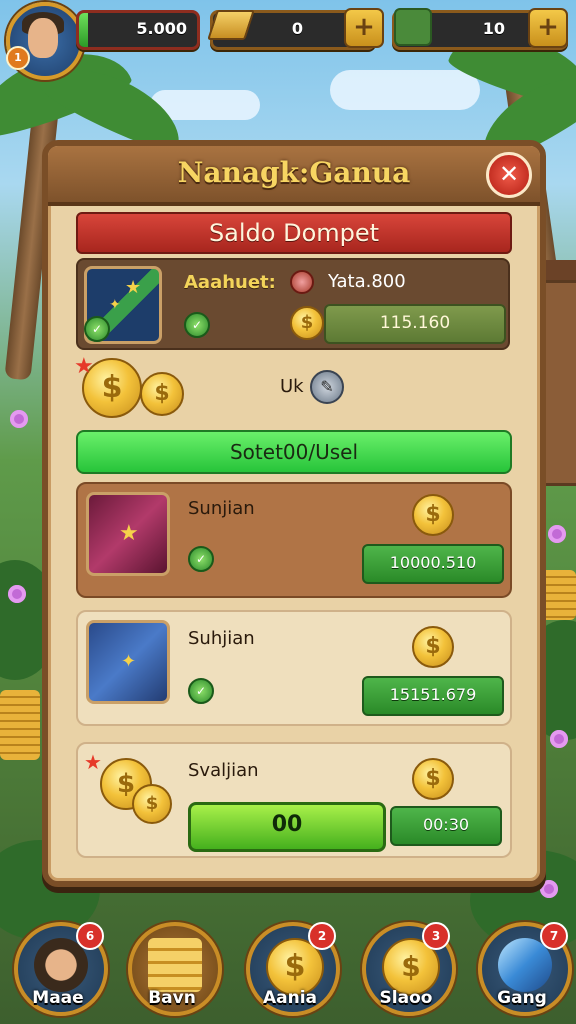  I want to click on edit-icon: ✎, so click(327, 387).